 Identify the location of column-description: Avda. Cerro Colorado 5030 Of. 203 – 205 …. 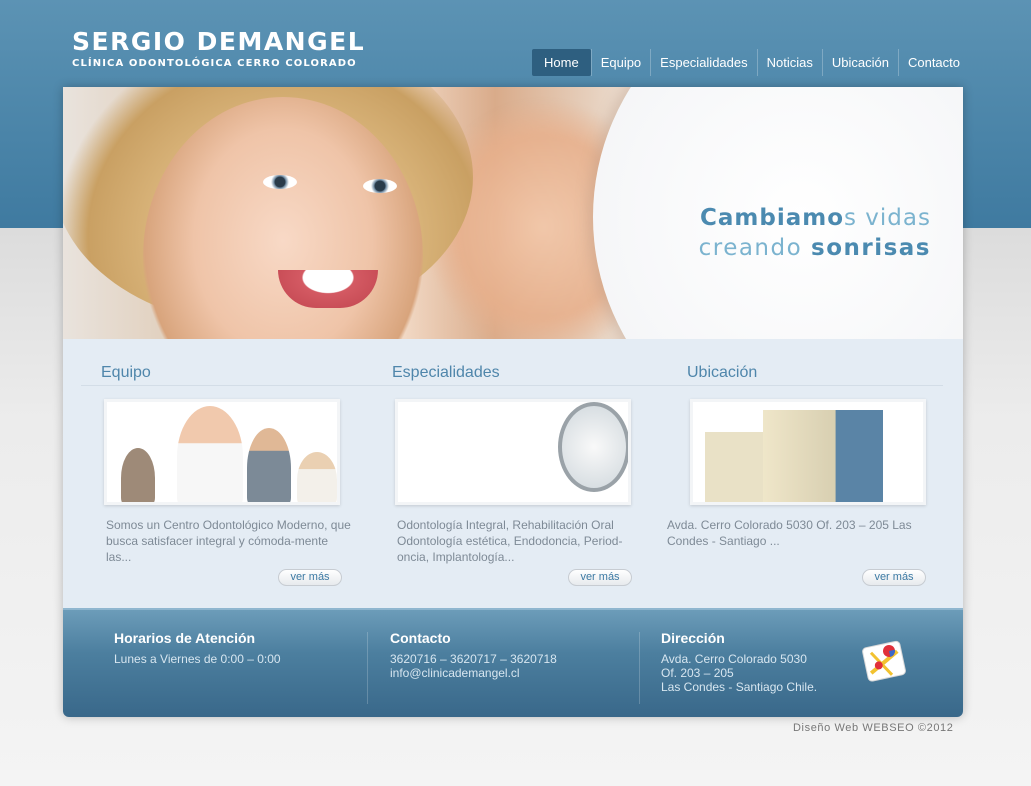
(789, 533).